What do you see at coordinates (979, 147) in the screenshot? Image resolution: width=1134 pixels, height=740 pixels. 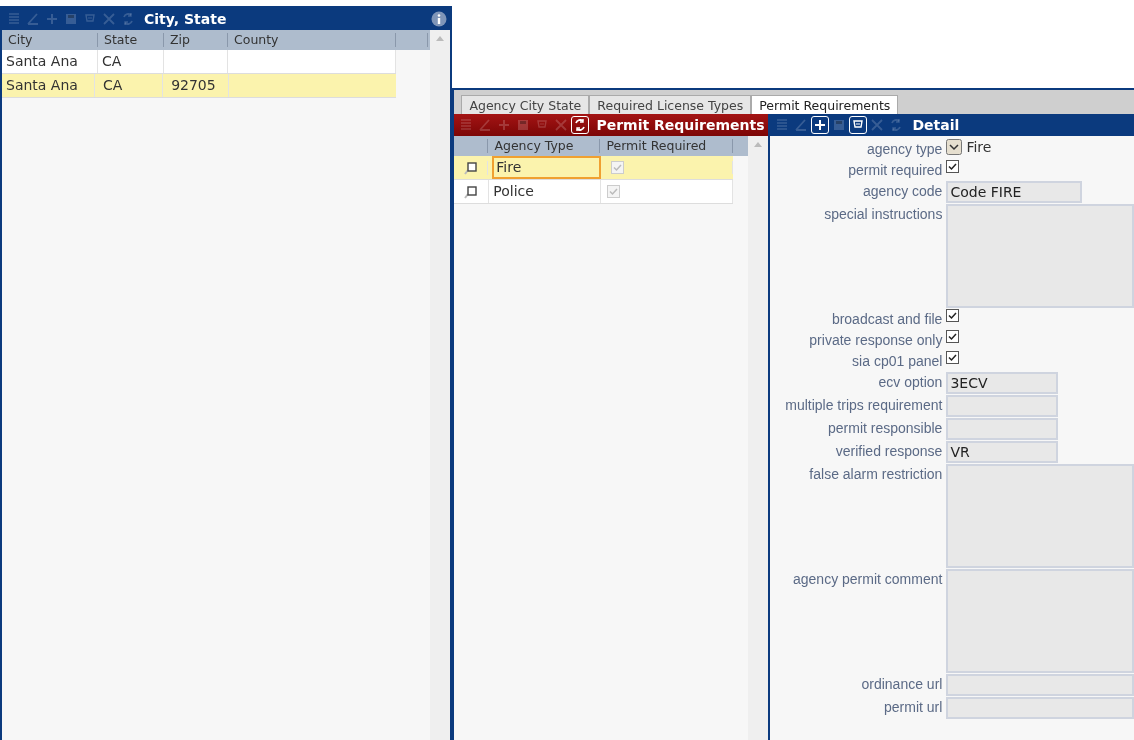 I see `select-value: Fire` at bounding box center [979, 147].